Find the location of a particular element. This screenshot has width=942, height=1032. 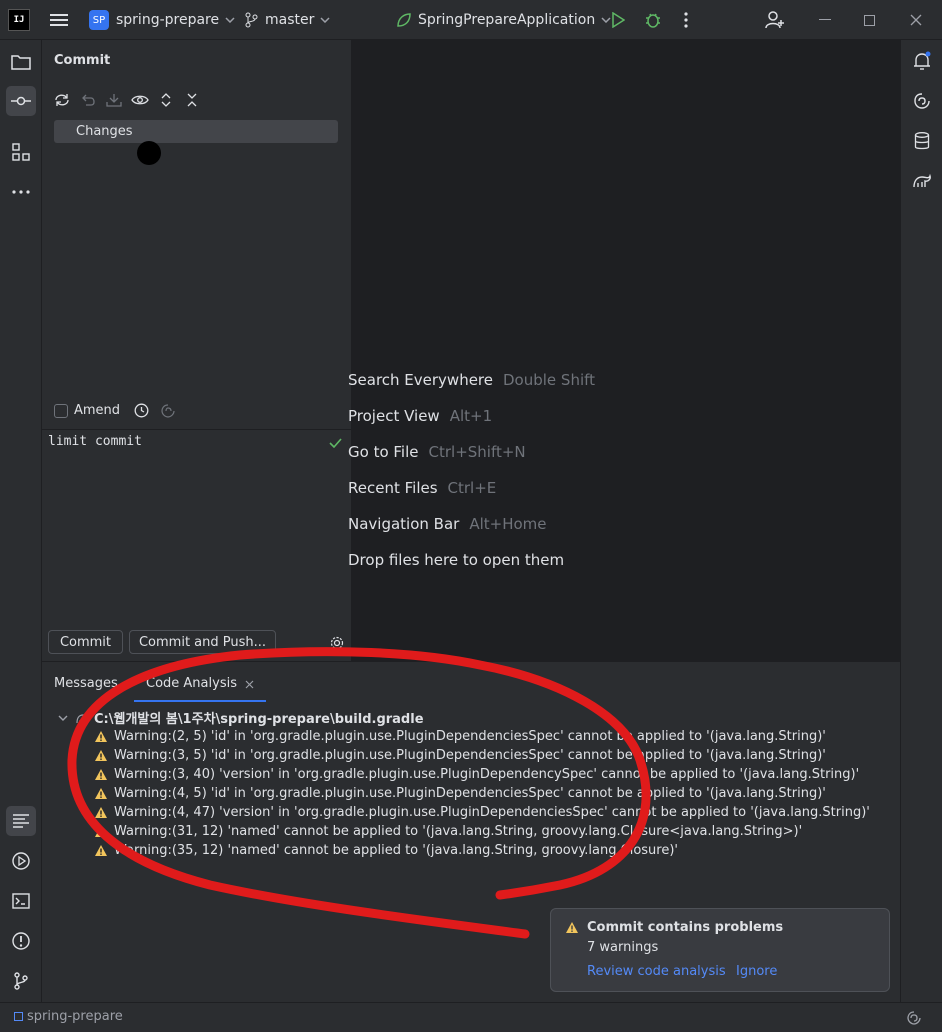

amend-row: Amend is located at coordinates (114, 410).